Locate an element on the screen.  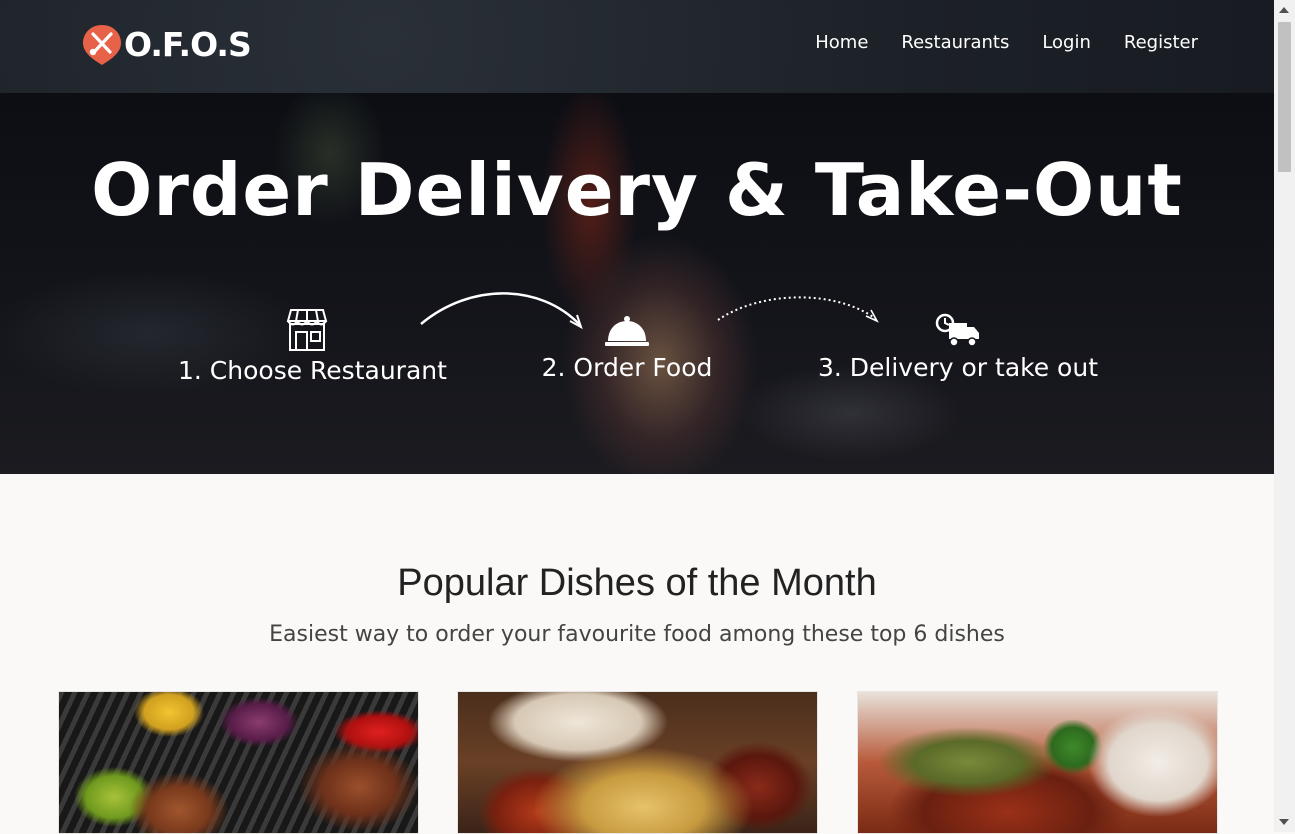
nav-home: Home is located at coordinates (841, 42).